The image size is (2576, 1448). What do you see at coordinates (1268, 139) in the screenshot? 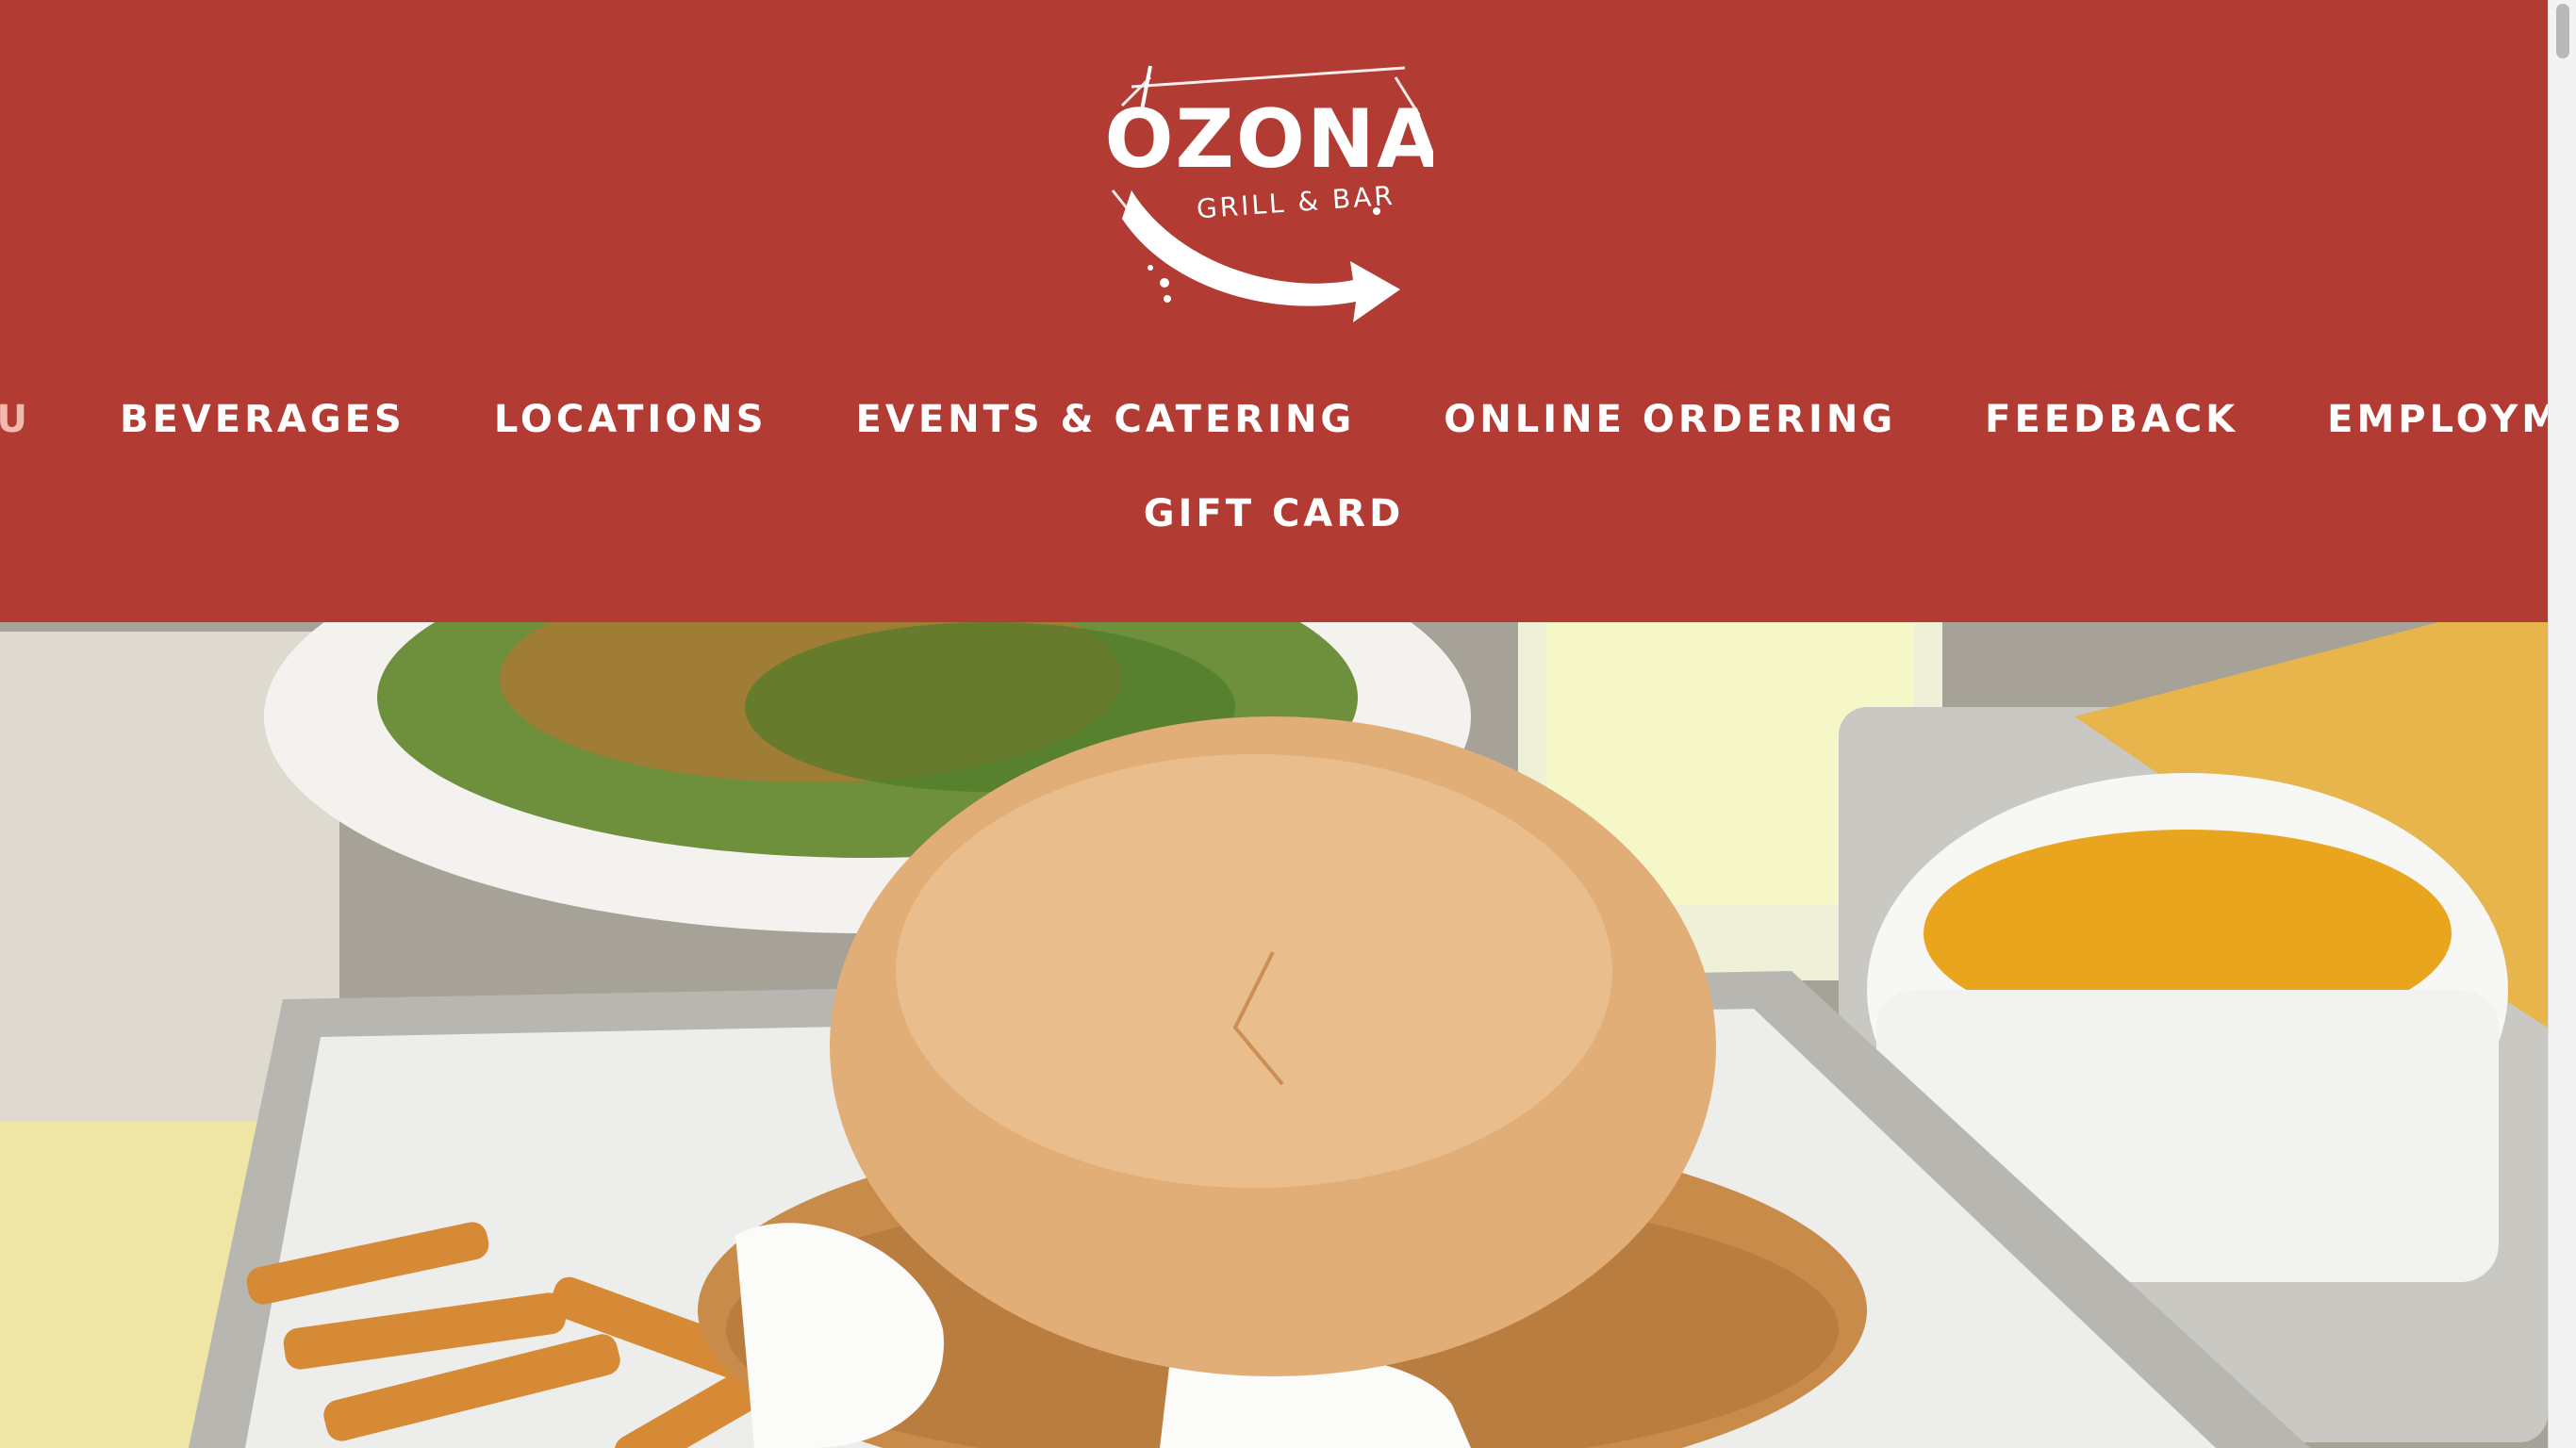
I see `logo-wordmark: OZONA` at bounding box center [1268, 139].